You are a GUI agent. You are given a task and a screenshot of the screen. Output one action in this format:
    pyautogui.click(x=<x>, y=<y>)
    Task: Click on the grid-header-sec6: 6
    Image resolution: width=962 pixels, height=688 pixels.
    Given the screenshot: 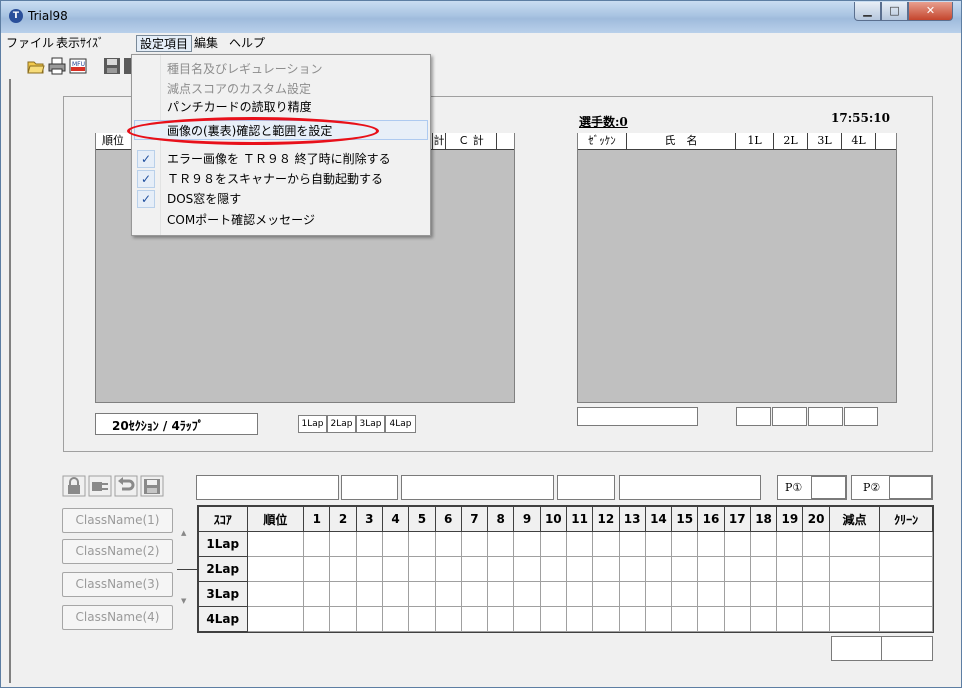 What is the action you would take?
    pyautogui.click(x=448, y=519)
    